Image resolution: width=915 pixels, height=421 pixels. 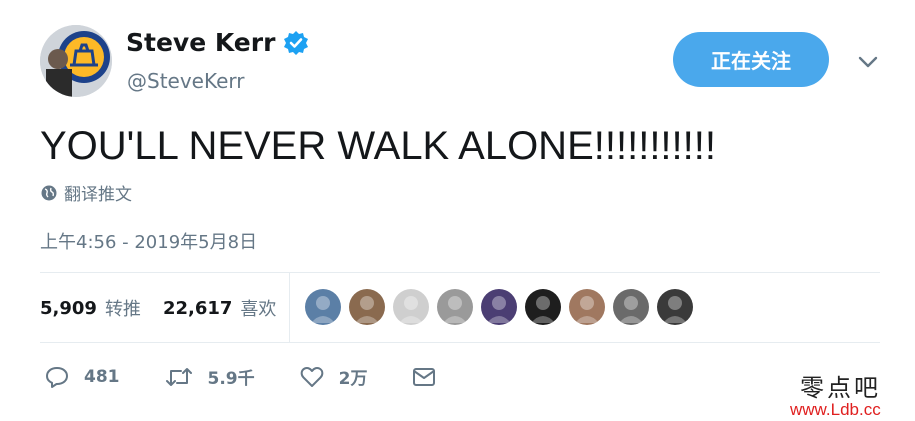 I want to click on globe-icon, so click(x=49, y=192).